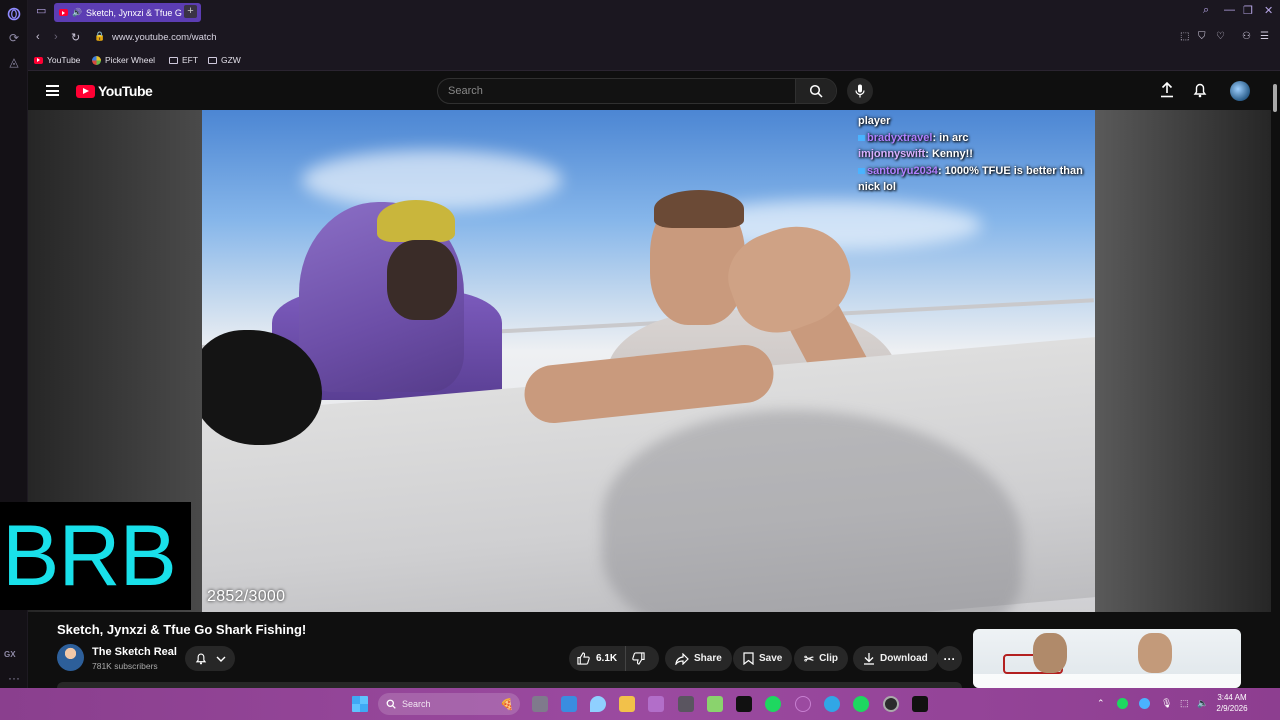 The width and height of the screenshot is (1280, 720). I want to click on microphone-icon, so click(860, 91).